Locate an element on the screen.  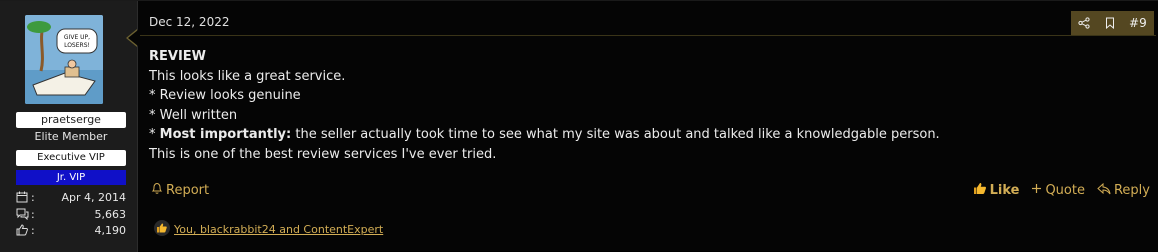
banner-executive-vip: Executive VIP is located at coordinates (71, 158).